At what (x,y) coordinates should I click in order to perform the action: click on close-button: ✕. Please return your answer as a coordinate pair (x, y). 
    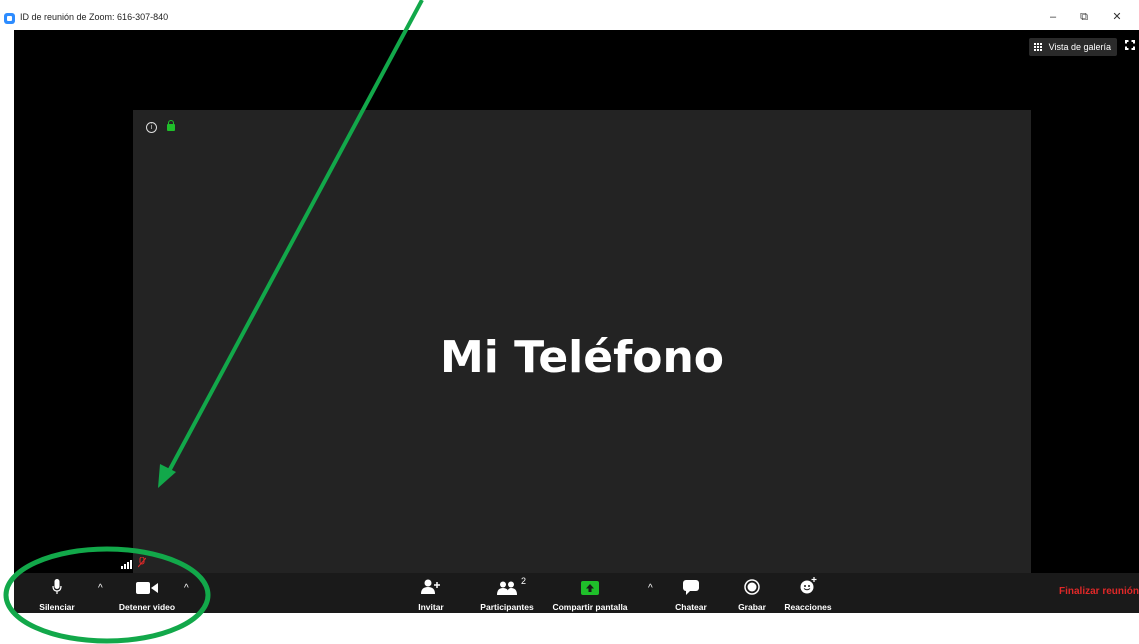
    Looking at the image, I should click on (1117, 17).